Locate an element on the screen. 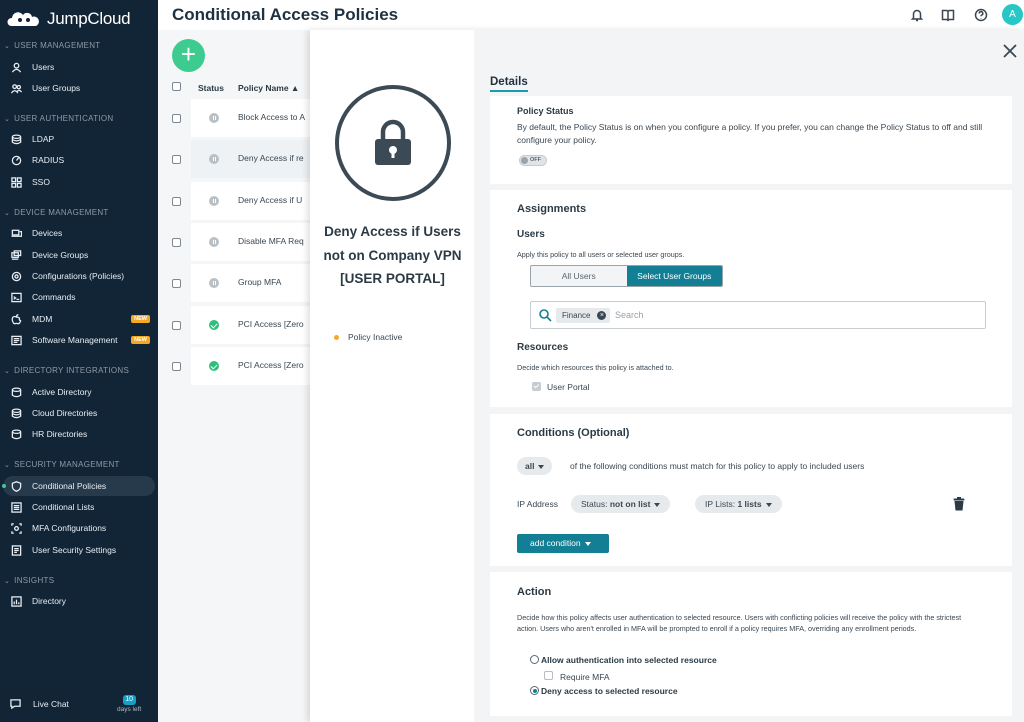  sidebar-item-conditional-lists: Conditional Lists is located at coordinates (79, 507).